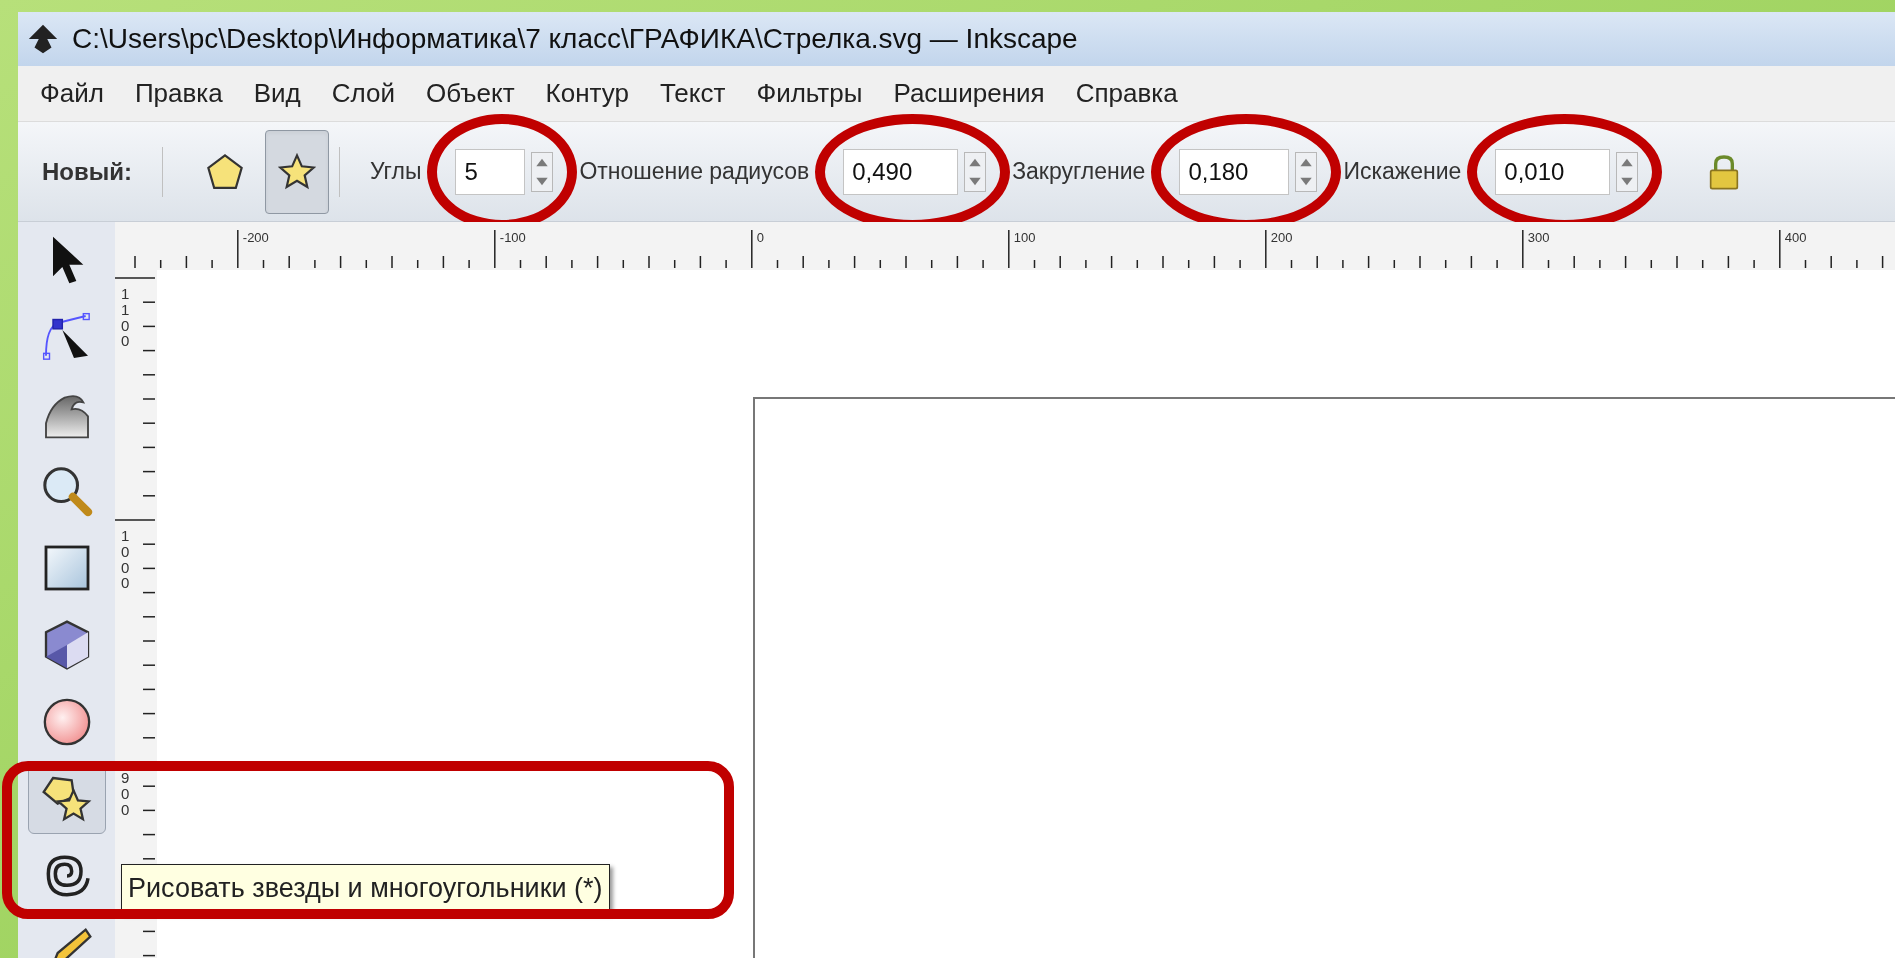 The image size is (1895, 958). Describe the element at coordinates (1126, 93) in the screenshot. I see `menu-item: Справка` at that location.